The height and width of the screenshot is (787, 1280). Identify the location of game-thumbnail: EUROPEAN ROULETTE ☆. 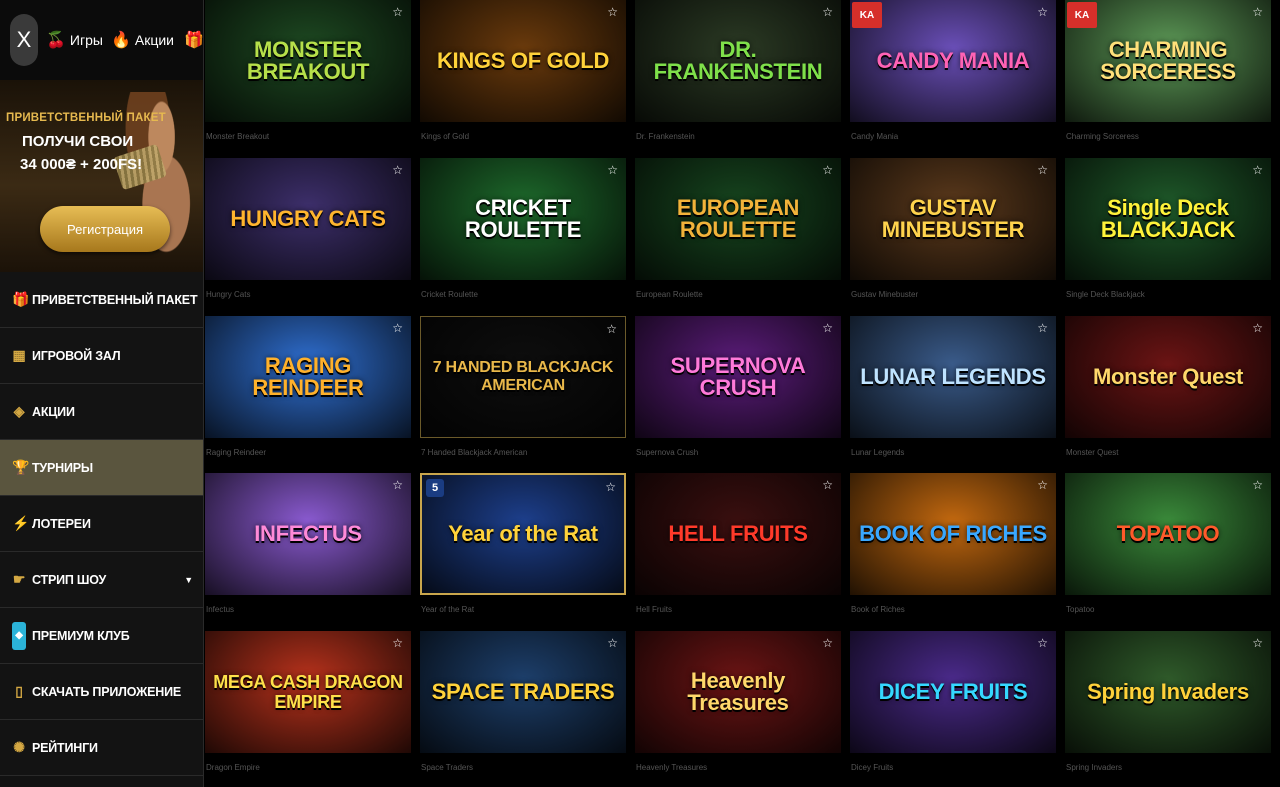
(738, 219).